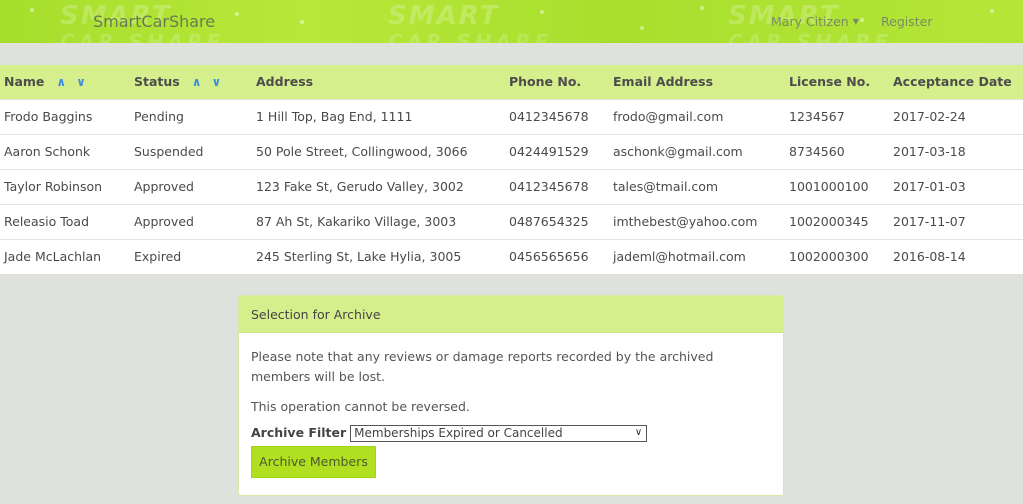 The image size is (1023, 504). Describe the element at coordinates (360, 186) in the screenshot. I see `cell-address: 123 Fake St, Gerudo Valley, 3002` at that location.